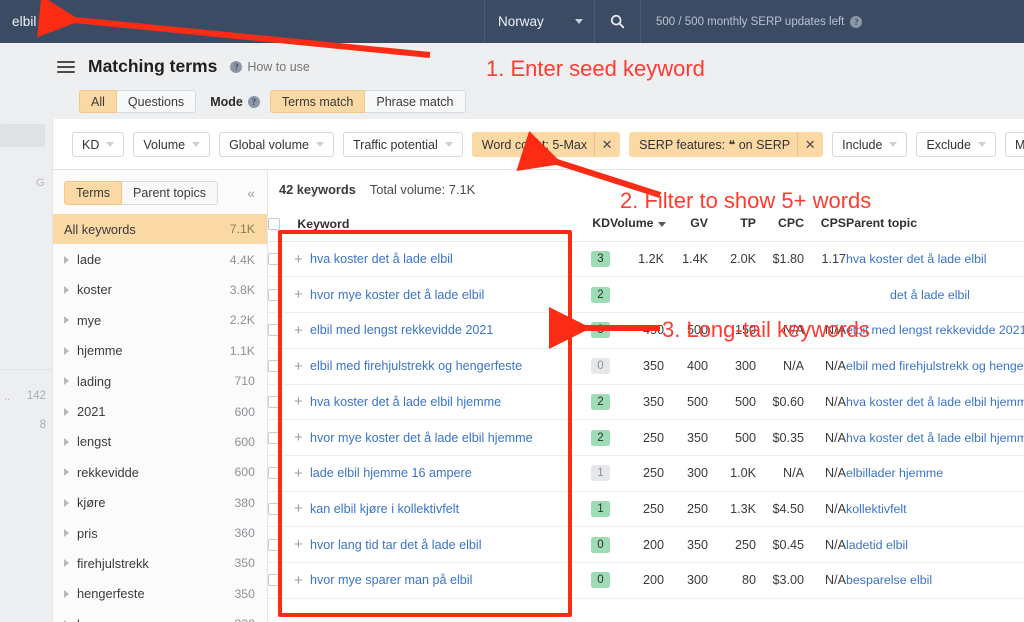 The height and width of the screenshot is (622, 1024). I want to click on sidebar-item-mye: mye 2.2K, so click(160, 320).